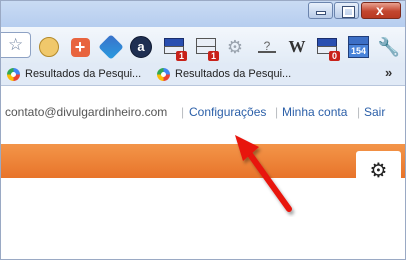 The image size is (406, 260). I want to click on a-extension-icon: a, so click(141, 47).